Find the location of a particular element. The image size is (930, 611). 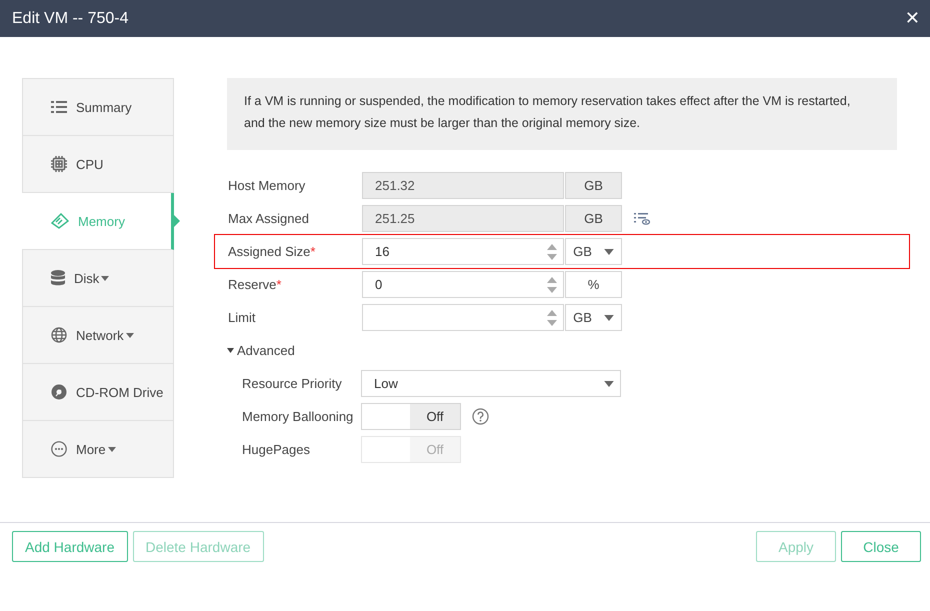

help-icon is located at coordinates (480, 416).